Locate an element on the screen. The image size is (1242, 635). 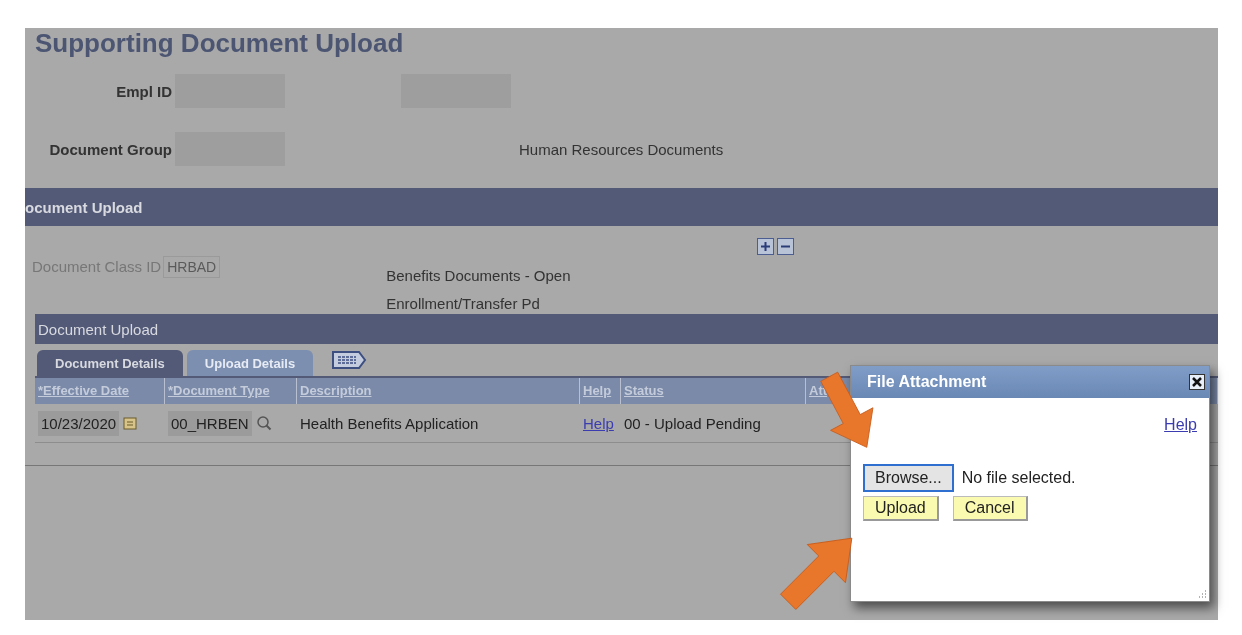
delete-row-button is located at coordinates (785, 246).